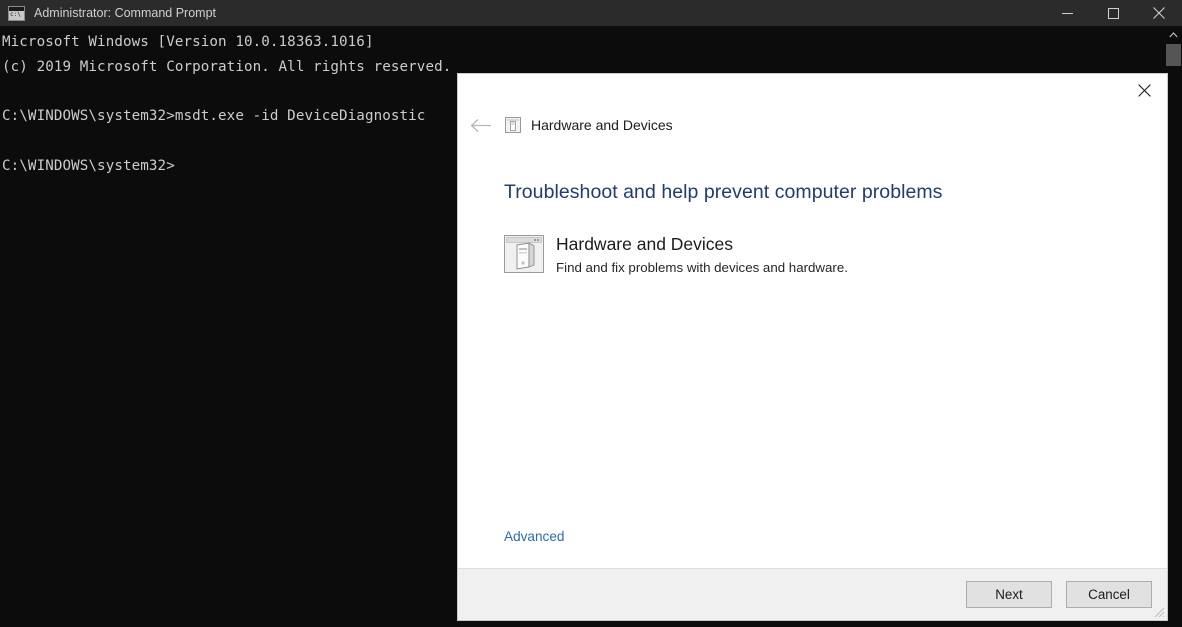  I want to click on maximize-button, so click(1113, 13).